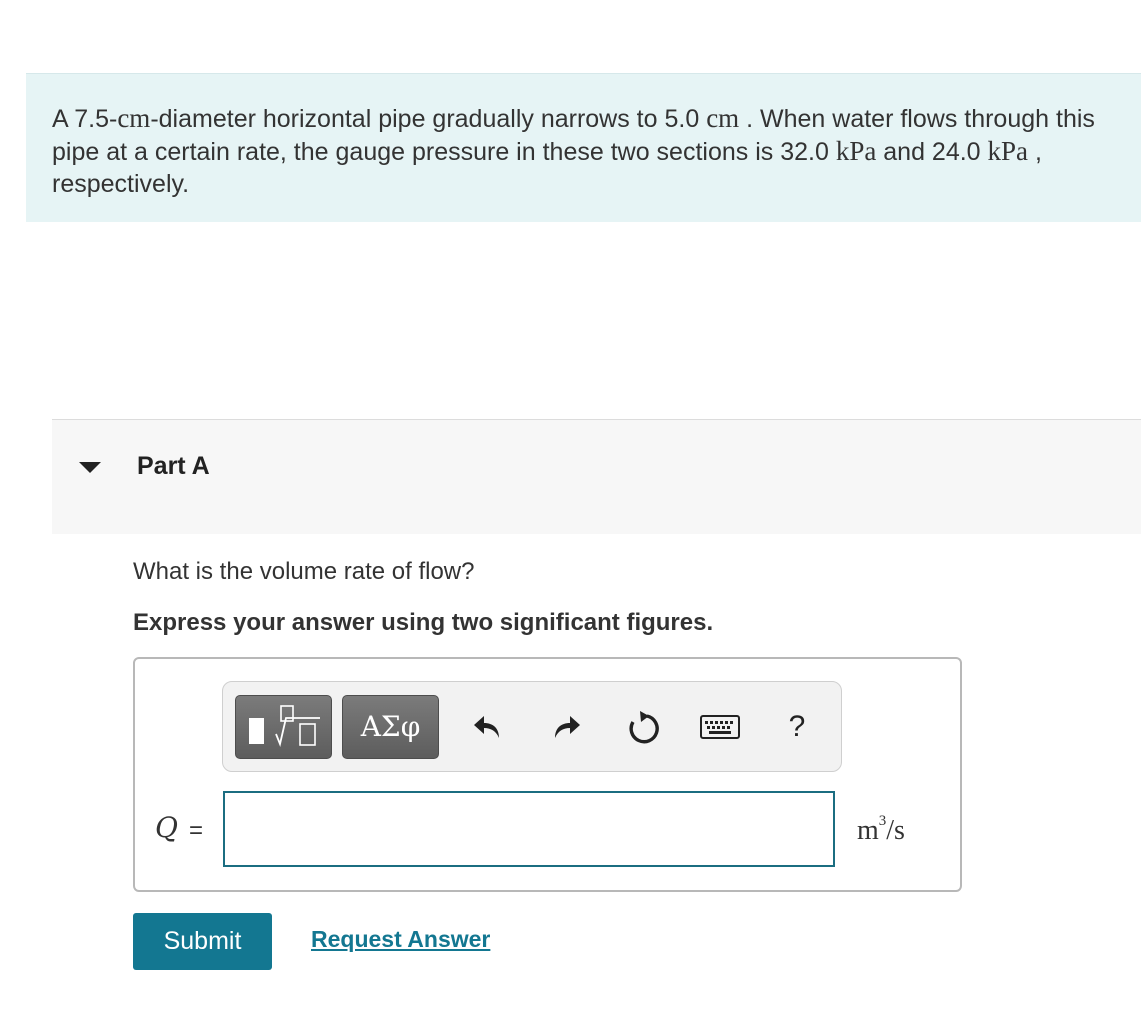 This screenshot has height=1016, width=1141. What do you see at coordinates (856, 151) in the screenshot?
I see `unit-kpa: kPa` at bounding box center [856, 151].